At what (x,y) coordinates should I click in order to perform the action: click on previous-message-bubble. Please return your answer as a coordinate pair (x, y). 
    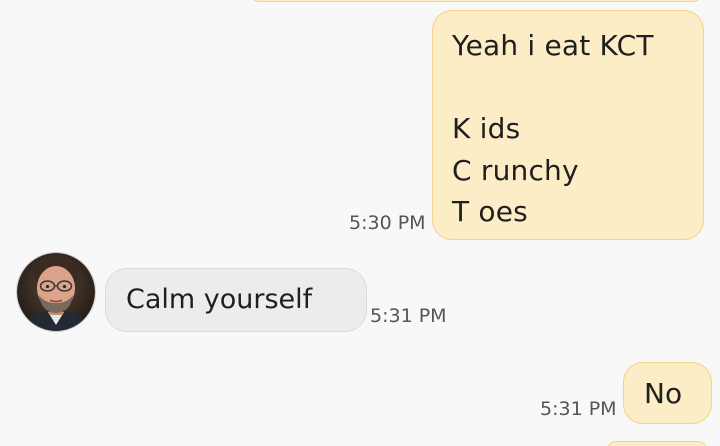
    Looking at the image, I should click on (476, 1).